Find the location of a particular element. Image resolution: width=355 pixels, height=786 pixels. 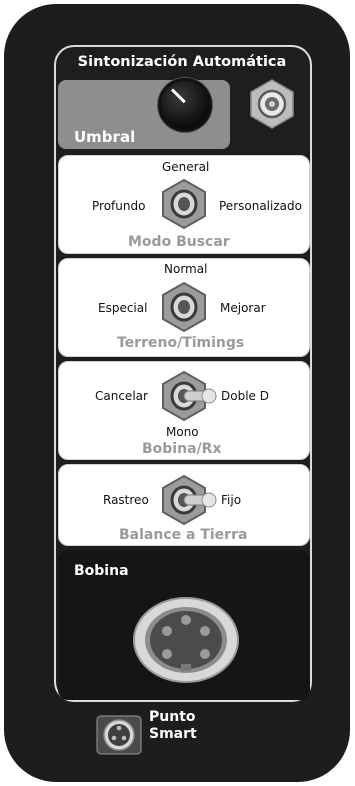

ground-option-enhance: Mejorar is located at coordinates (243, 308).